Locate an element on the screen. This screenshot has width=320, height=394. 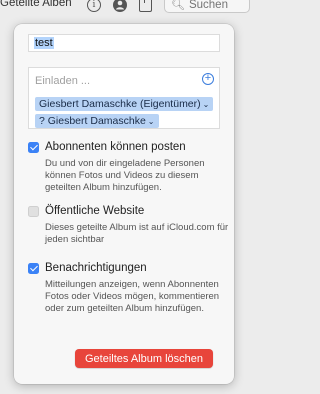
participant-token: Giesbert Damaschke (Eigentümer) ⌄ is located at coordinates (124, 104).